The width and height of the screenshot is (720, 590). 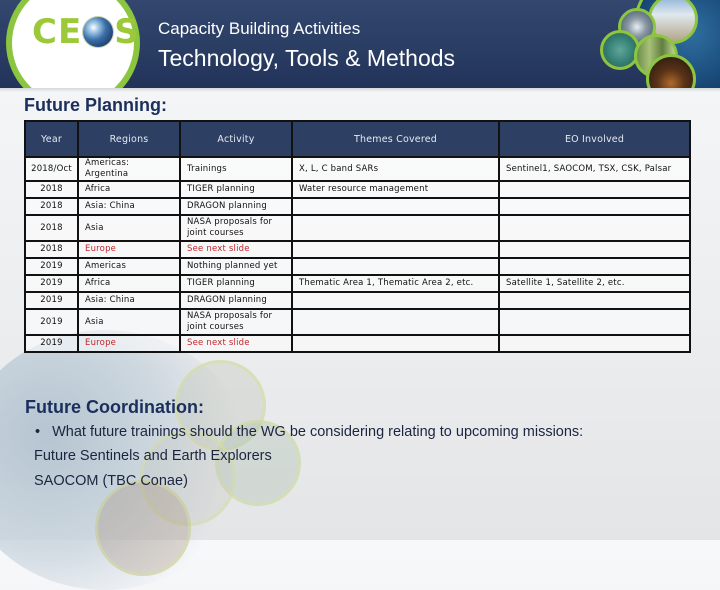 What do you see at coordinates (129, 139) in the screenshot?
I see `column-header-regions: Regions` at bounding box center [129, 139].